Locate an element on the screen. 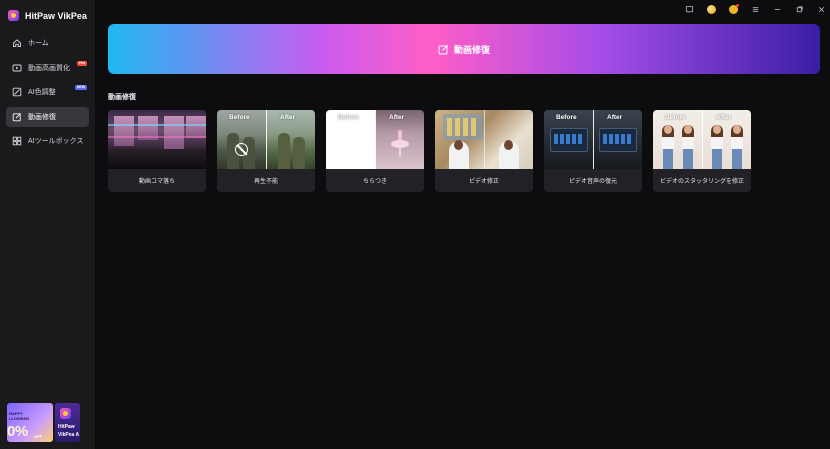 Image resolution: width=830 pixels, height=449 pixels. sidebar-item-label: 動画高画質化 is located at coordinates (49, 68).